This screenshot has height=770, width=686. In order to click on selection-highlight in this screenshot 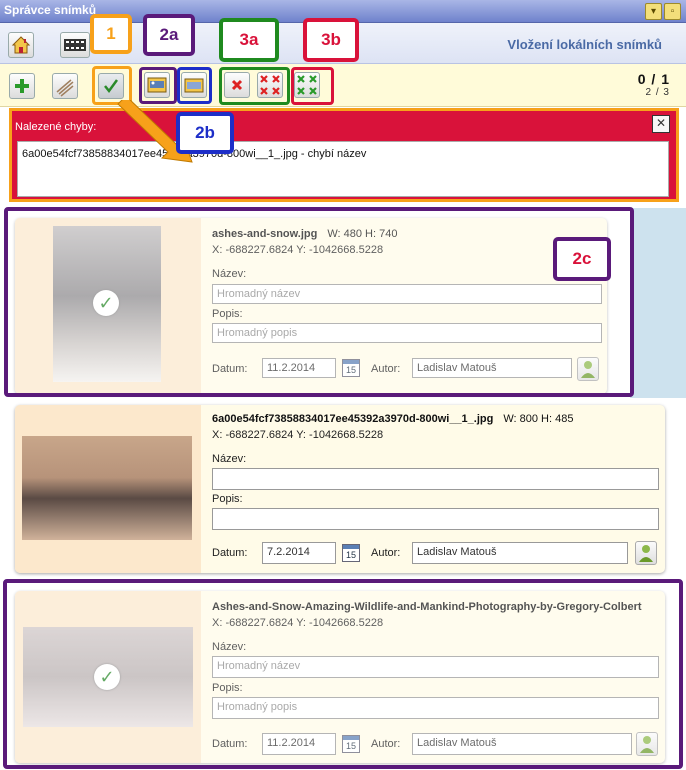, I will do `click(658, 303)`.